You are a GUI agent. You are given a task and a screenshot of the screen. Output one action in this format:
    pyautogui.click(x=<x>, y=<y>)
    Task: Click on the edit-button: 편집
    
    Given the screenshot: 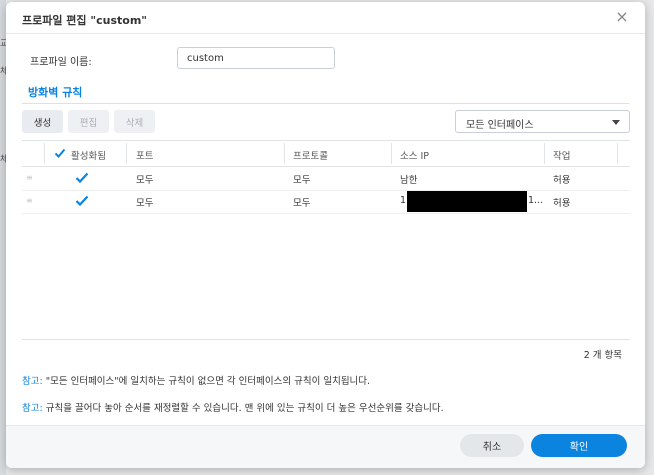 What is the action you would take?
    pyautogui.click(x=88, y=121)
    